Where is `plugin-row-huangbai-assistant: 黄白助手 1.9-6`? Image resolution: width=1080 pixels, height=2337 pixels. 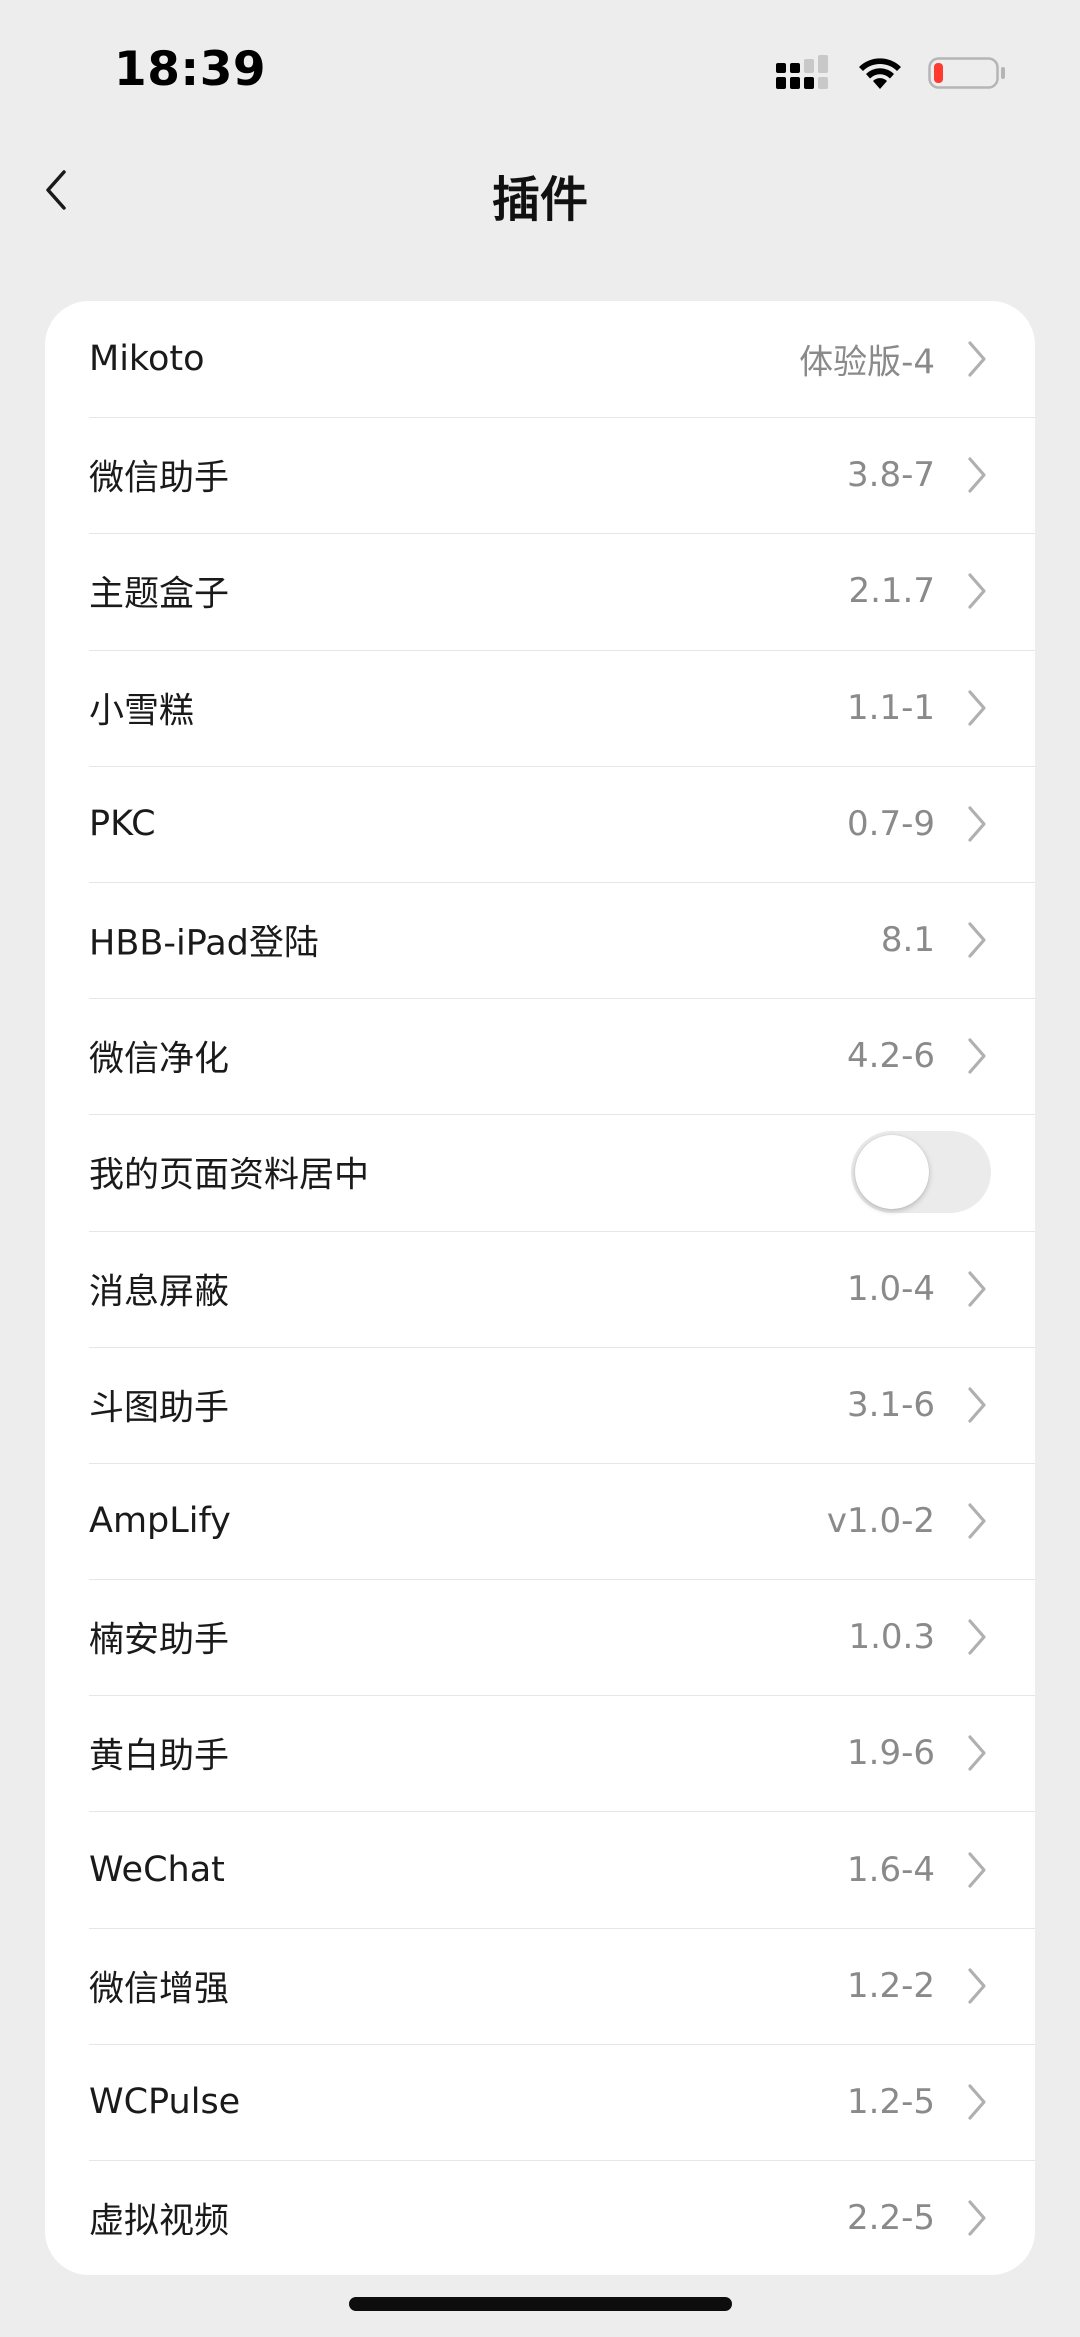
plugin-row-huangbai-assistant: 黄白助手 1.9-6 is located at coordinates (540, 1753).